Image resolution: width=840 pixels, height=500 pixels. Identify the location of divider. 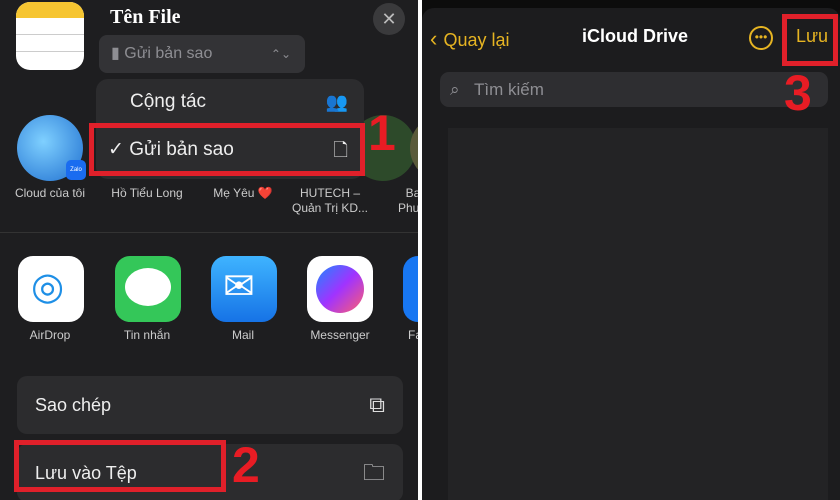
(209, 232).